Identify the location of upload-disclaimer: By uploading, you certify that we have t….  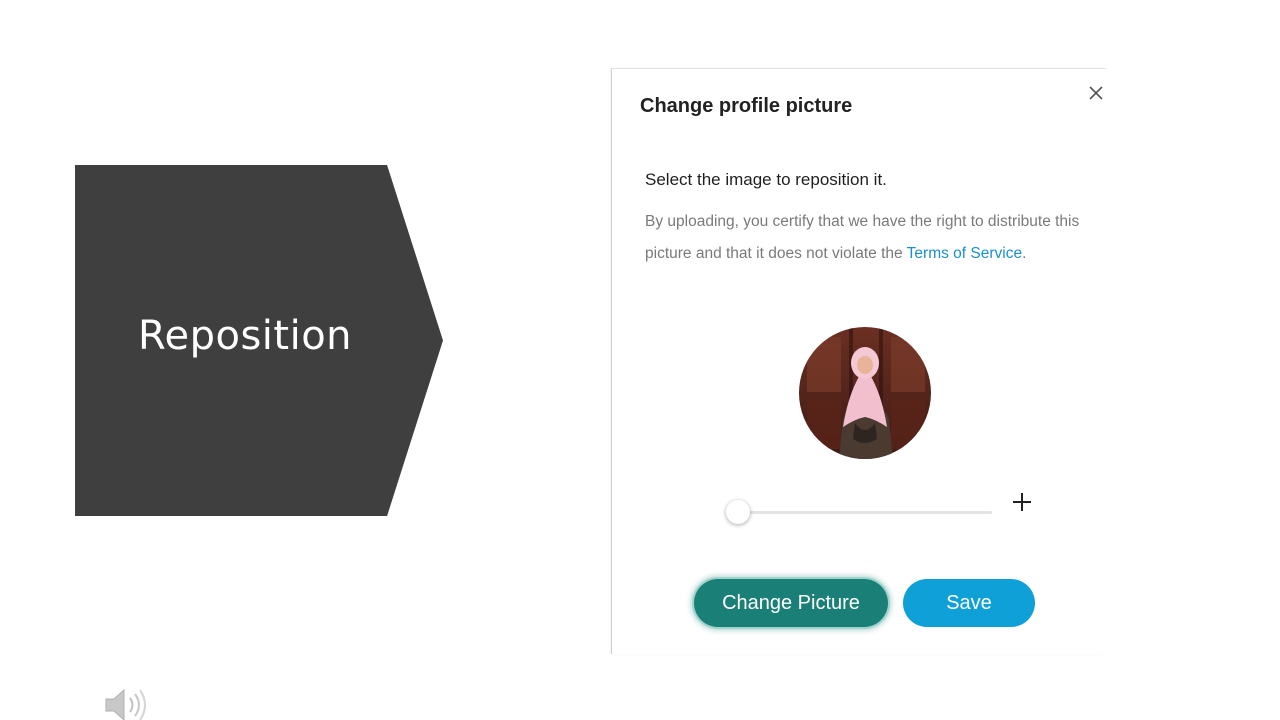
(867, 238).